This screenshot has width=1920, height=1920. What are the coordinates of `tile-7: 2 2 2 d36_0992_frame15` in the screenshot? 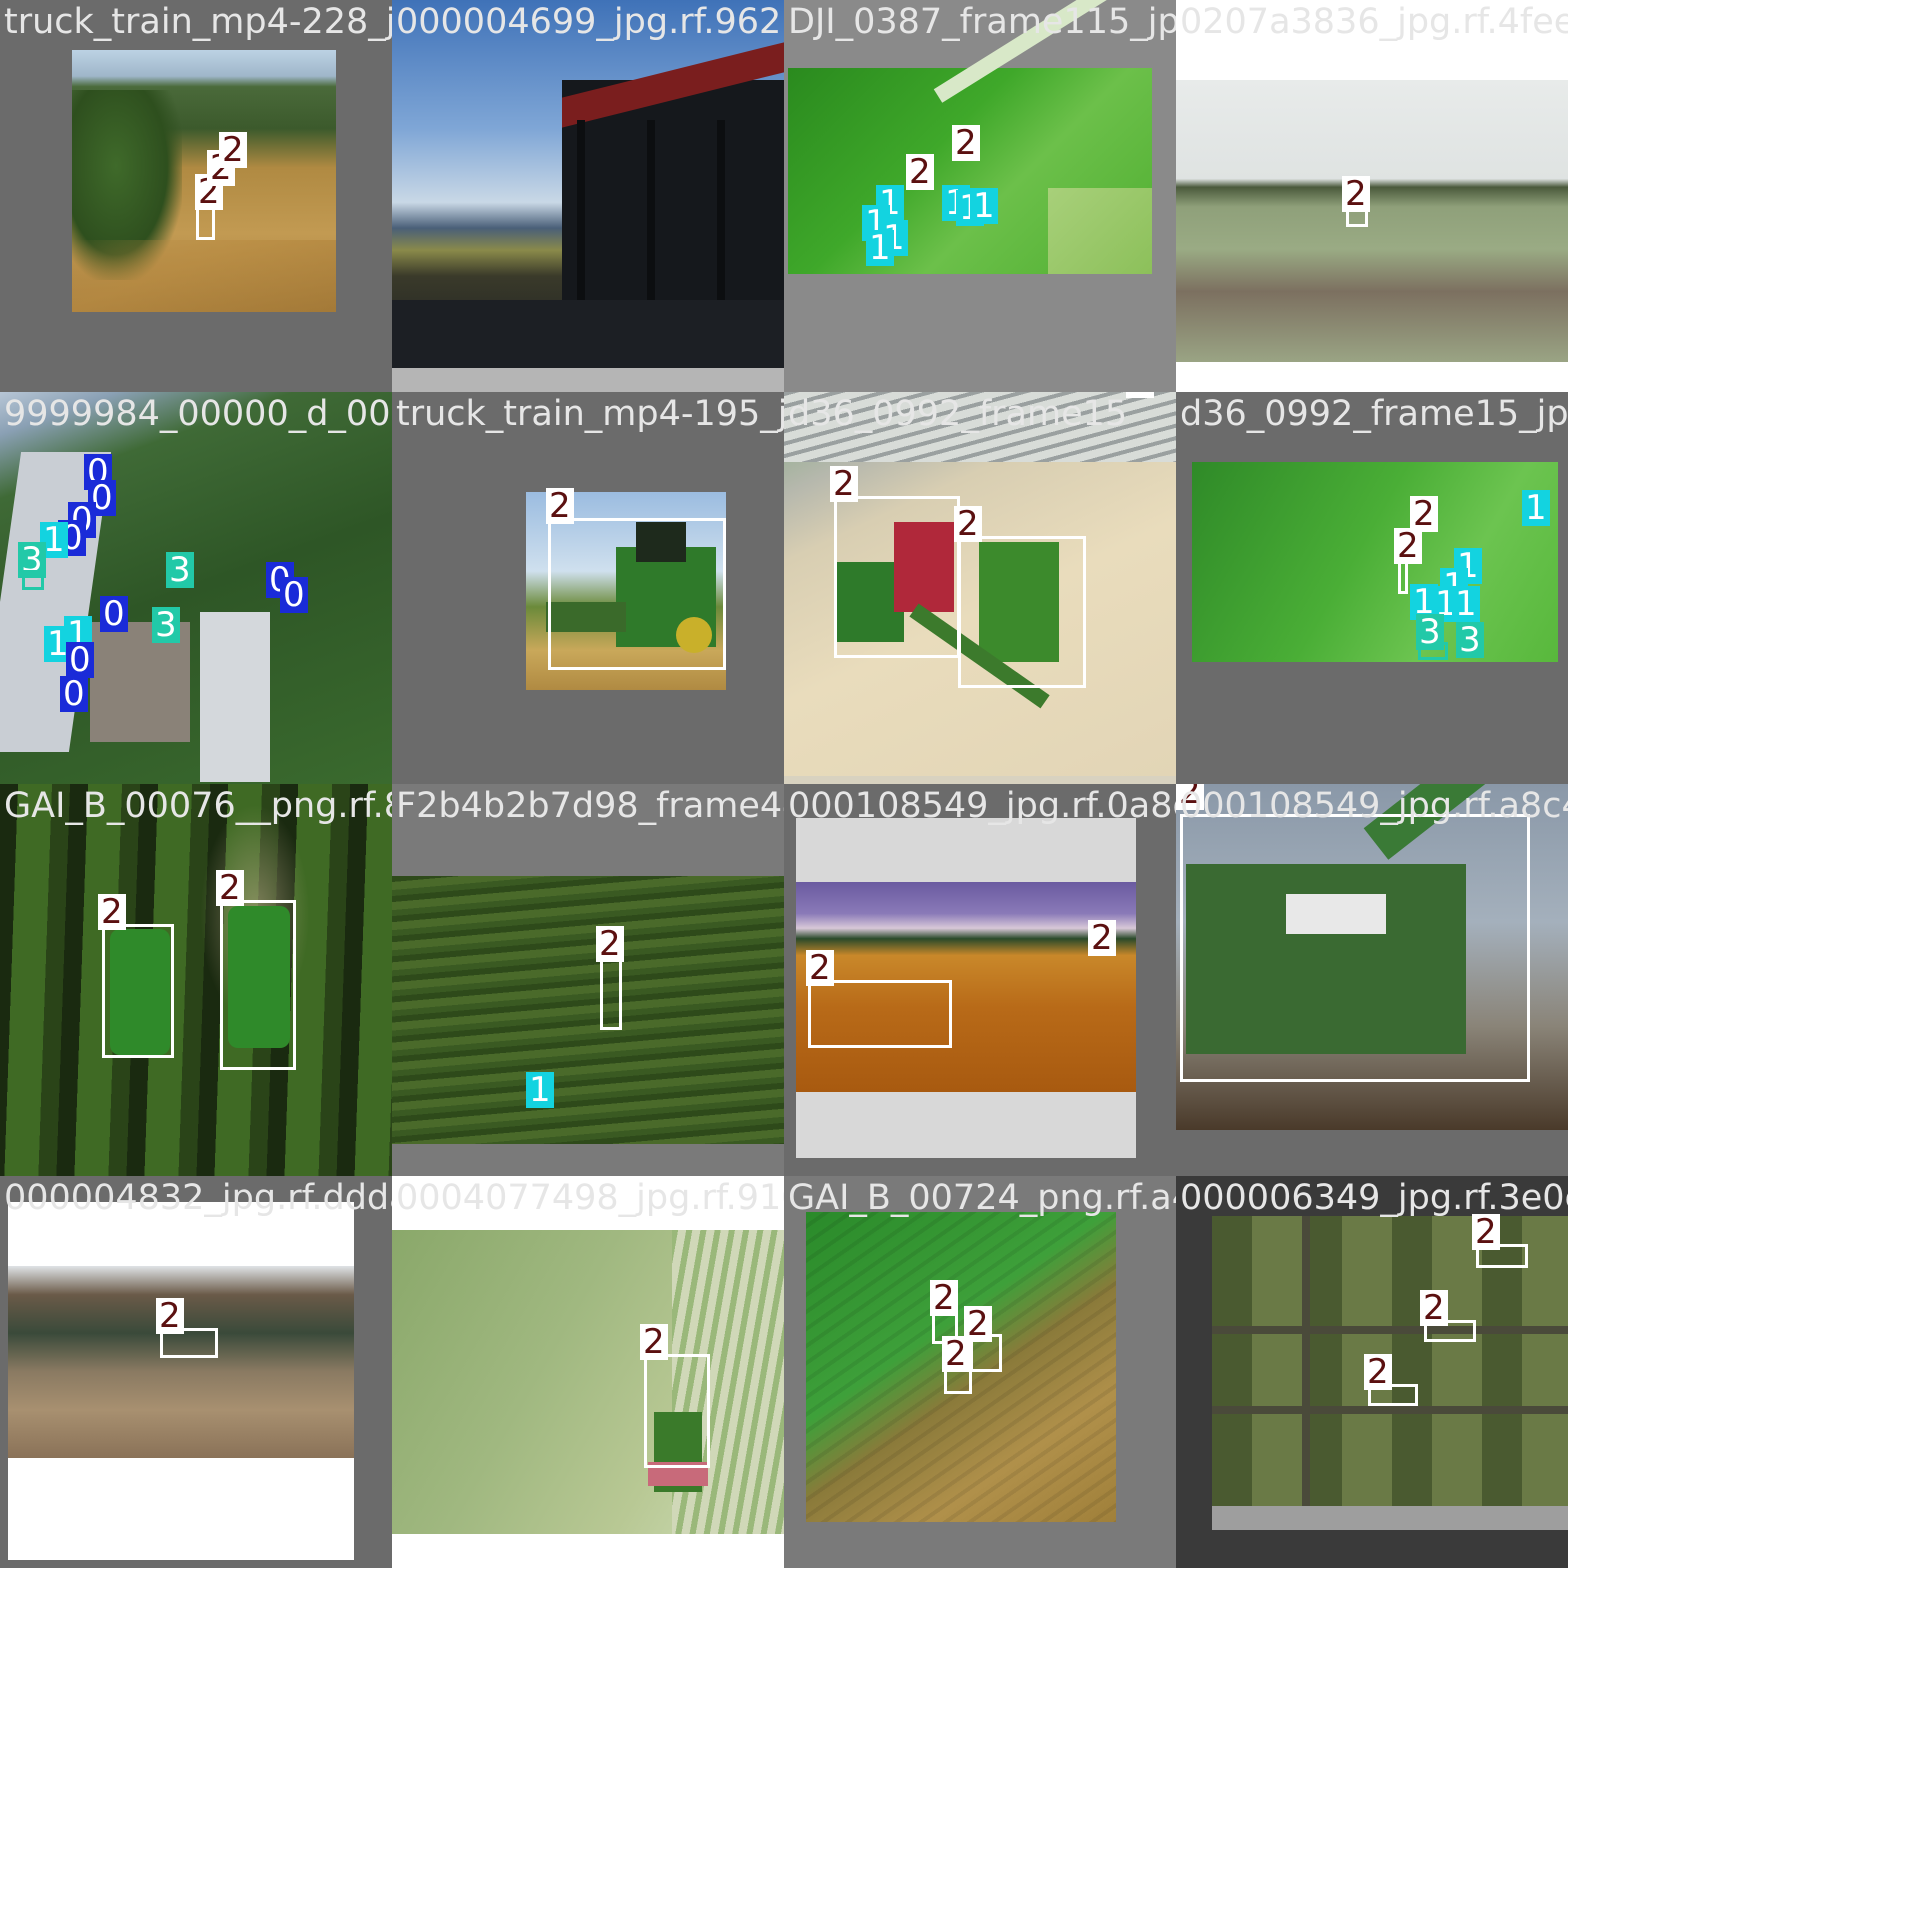 It's located at (980, 588).